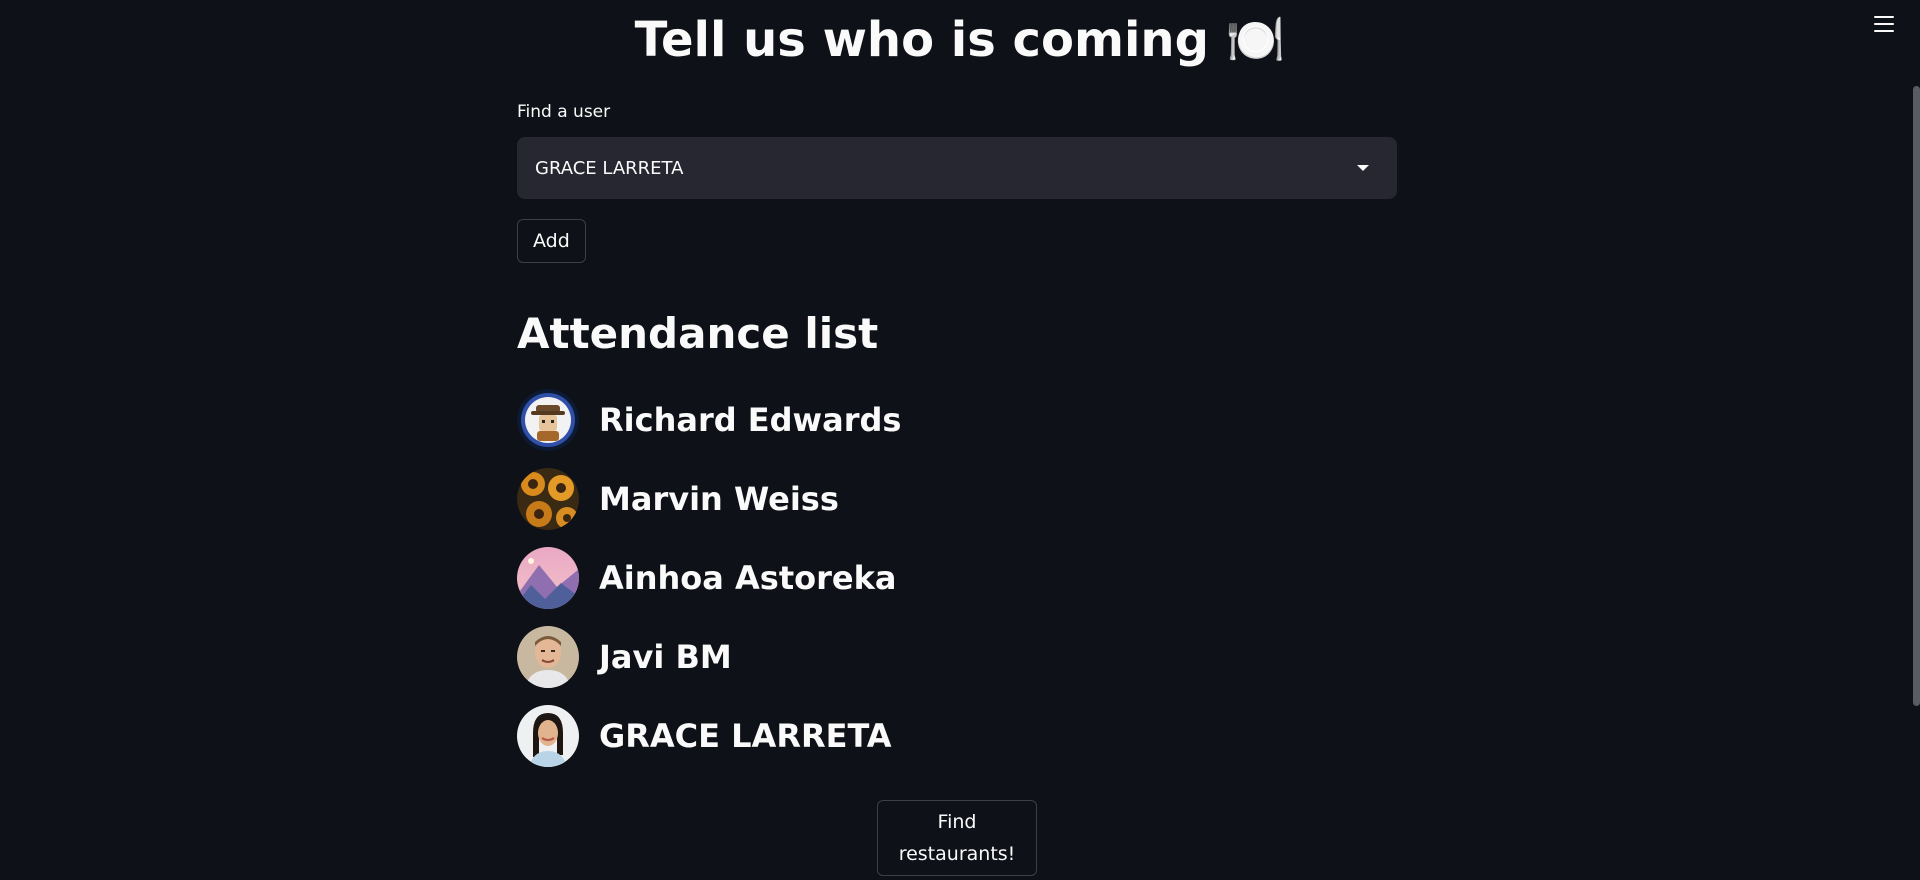 The height and width of the screenshot is (880, 1920). Describe the element at coordinates (665, 657) in the screenshot. I see `attendee-name: Javi BM` at that location.